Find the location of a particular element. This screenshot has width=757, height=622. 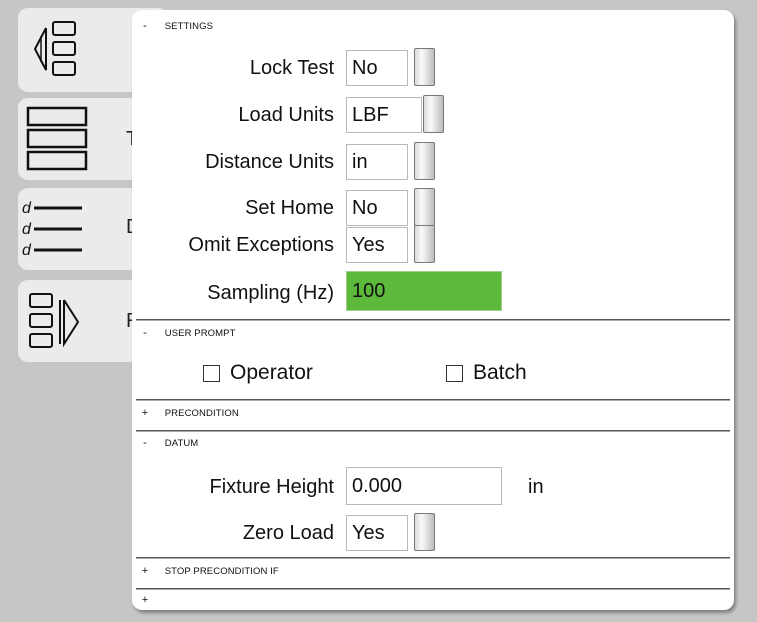

load-units-label: Load Units is located at coordinates (286, 115).